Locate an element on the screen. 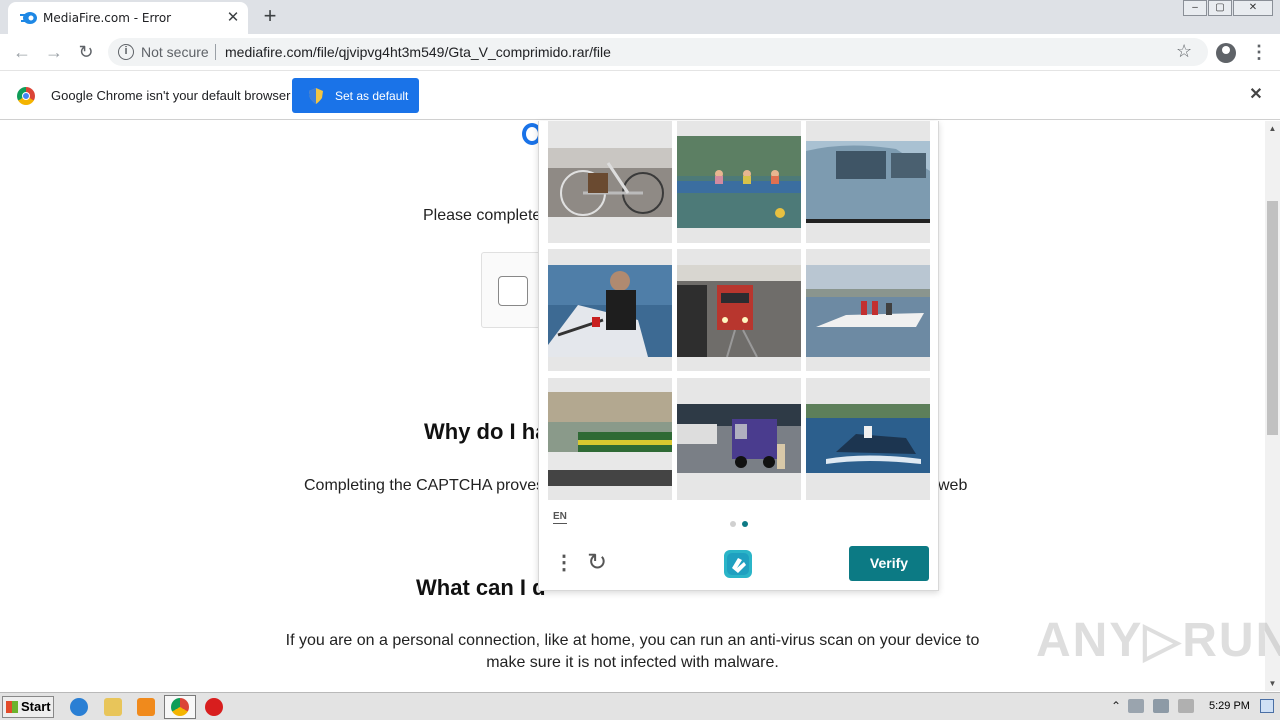  start-label: Start is located at coordinates (36, 706).